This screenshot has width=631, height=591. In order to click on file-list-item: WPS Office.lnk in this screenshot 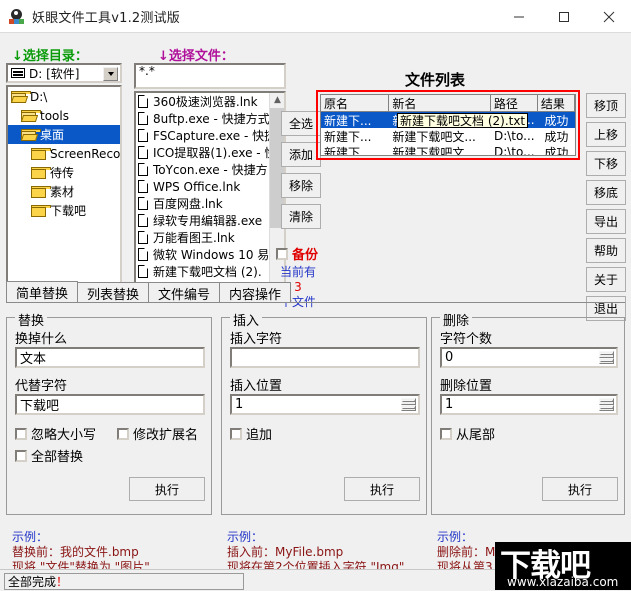, I will do `click(202, 186)`.